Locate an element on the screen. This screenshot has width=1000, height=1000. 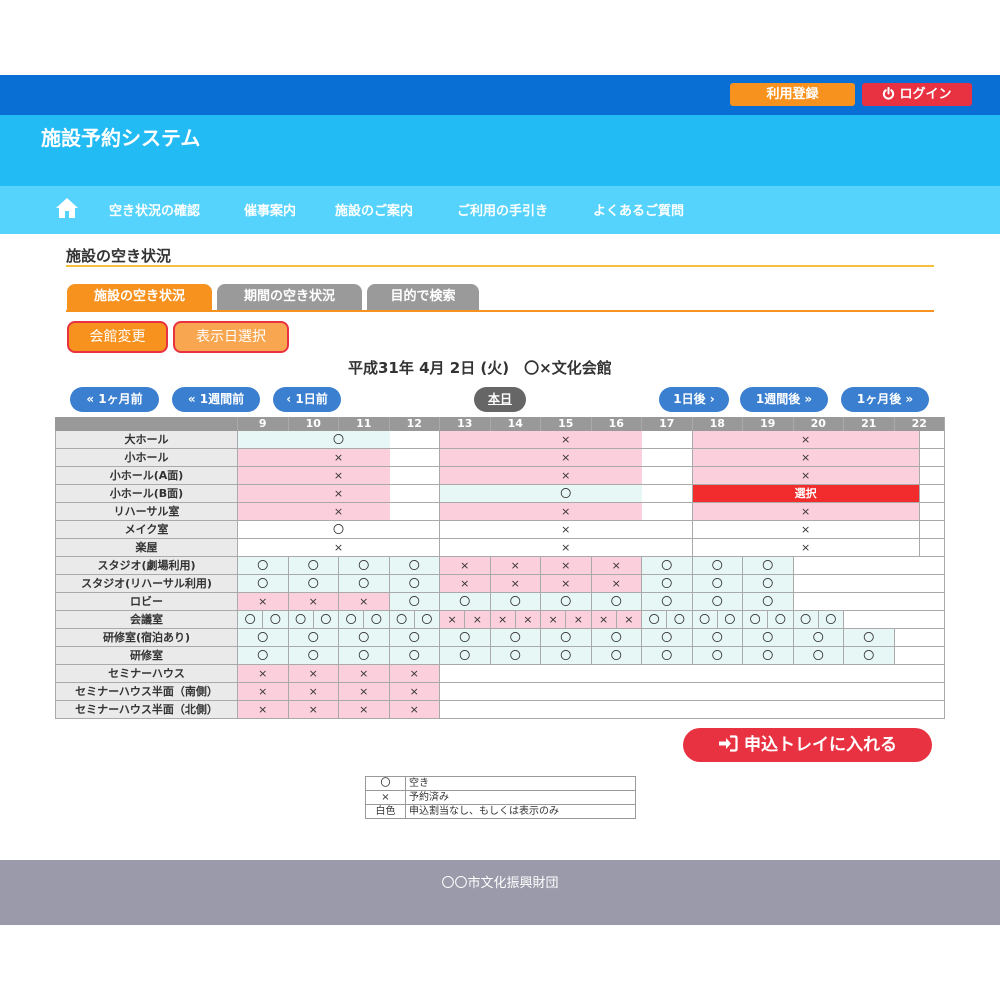
tab-facility-availability: 施設の空き状況 is located at coordinates (139, 297).